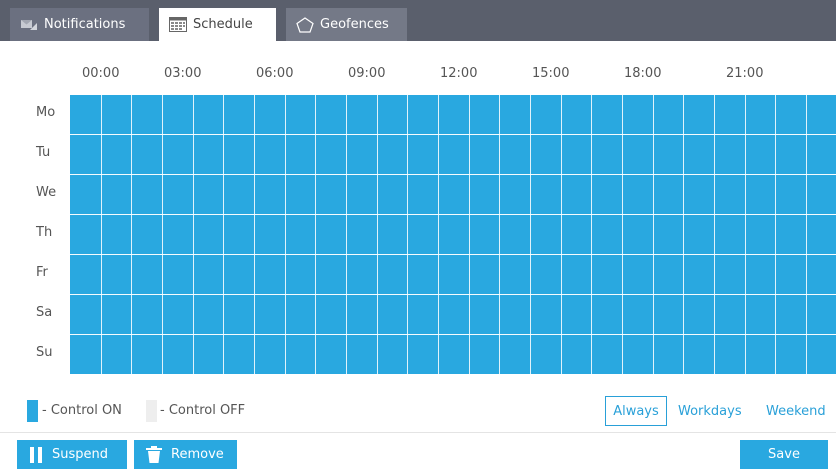  What do you see at coordinates (43, 152) in the screenshot?
I see `day-label-tu: Tu` at bounding box center [43, 152].